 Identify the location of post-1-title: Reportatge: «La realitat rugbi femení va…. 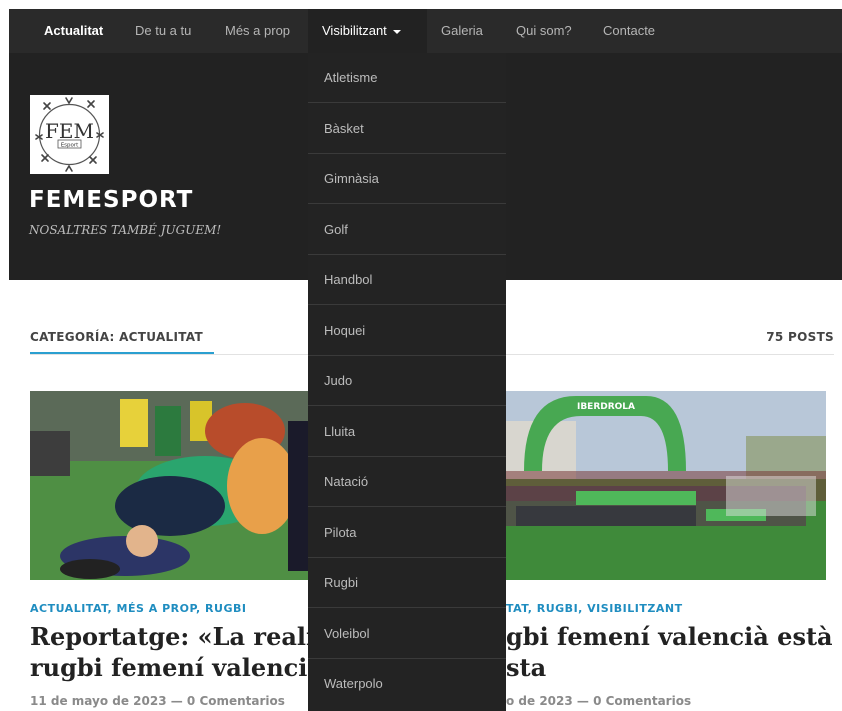
(191, 652).